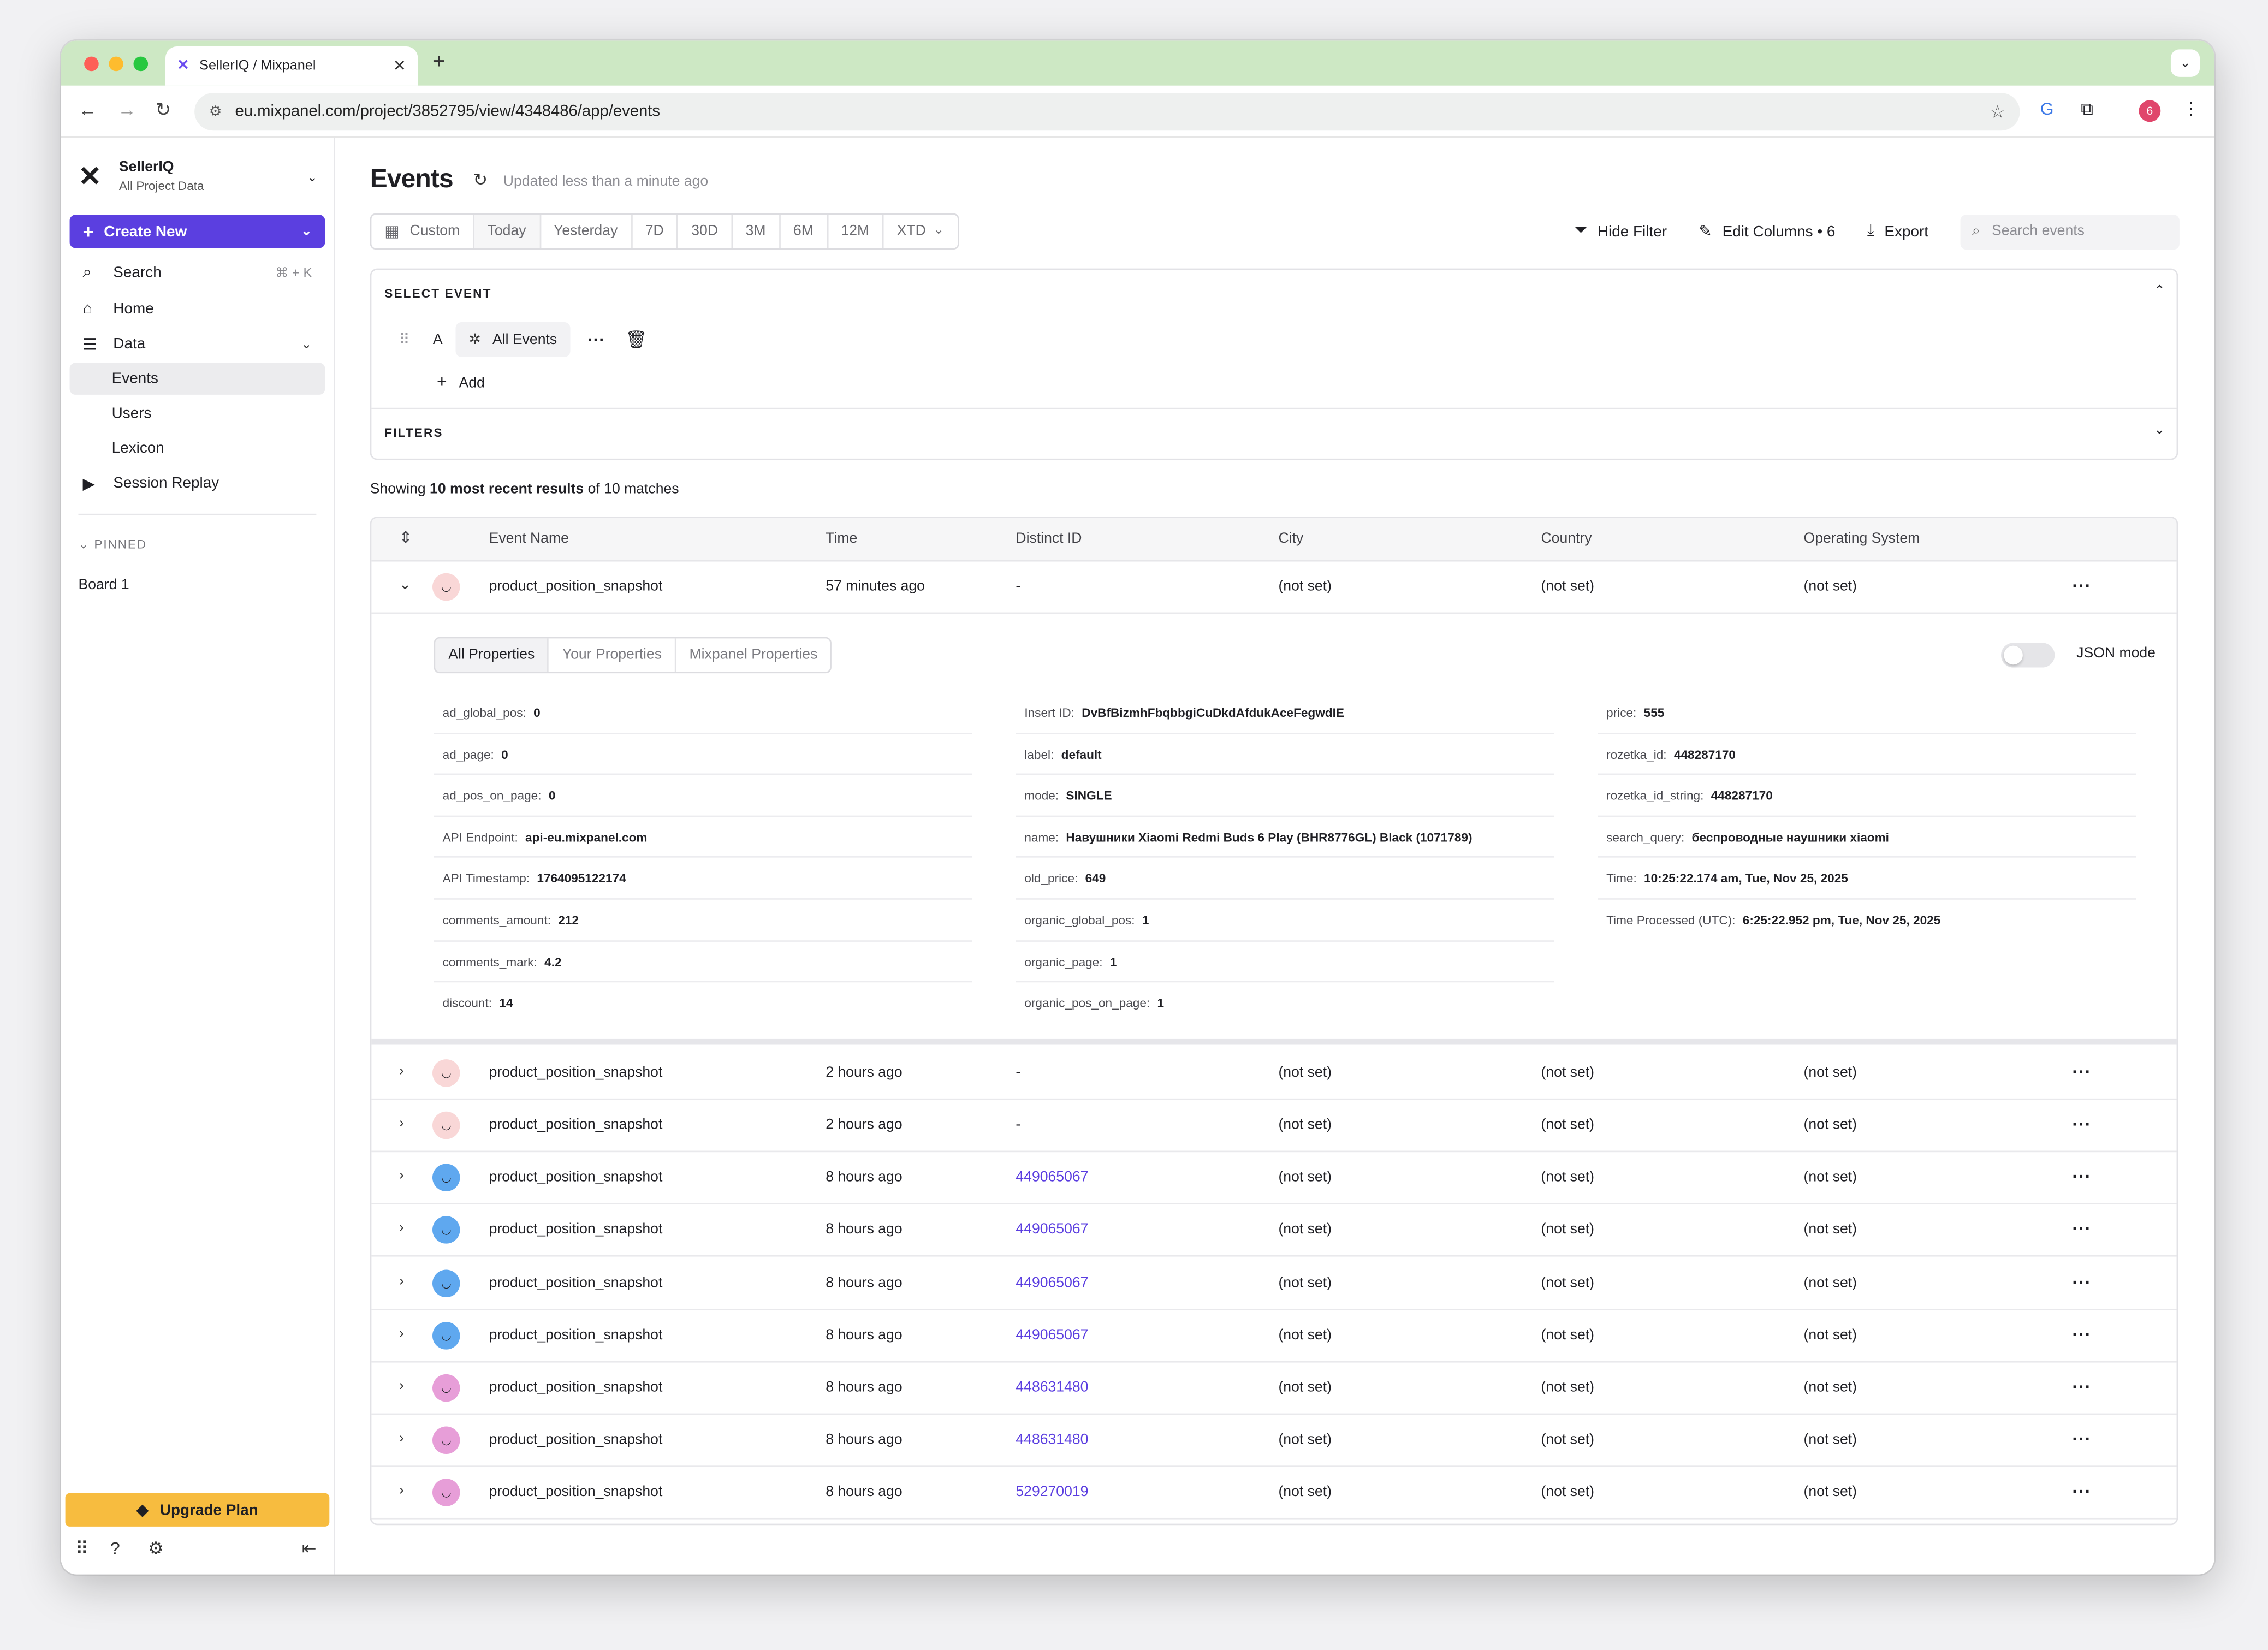 The height and width of the screenshot is (1650, 2268). Describe the element at coordinates (1052, 1492) in the screenshot. I see `cell-distinct-id: 529270019` at that location.